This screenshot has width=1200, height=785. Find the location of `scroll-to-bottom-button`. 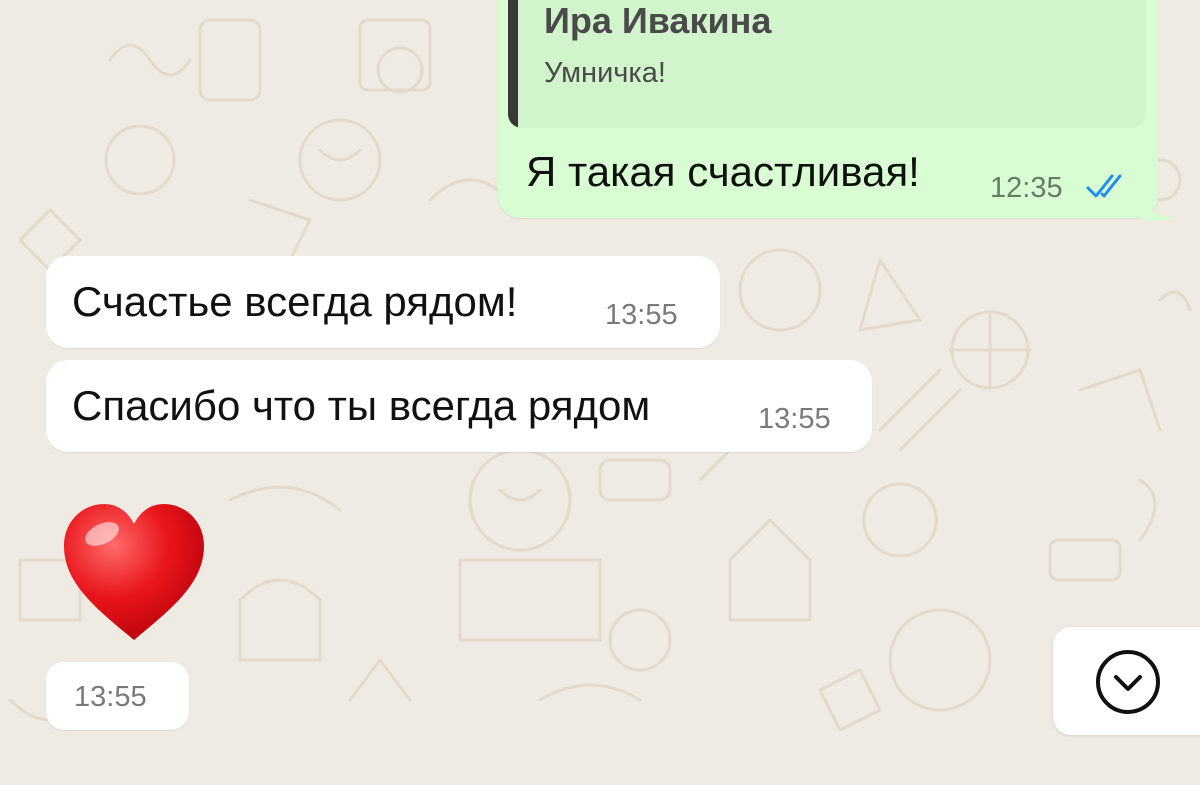

scroll-to-bottom-button is located at coordinates (1126, 681).